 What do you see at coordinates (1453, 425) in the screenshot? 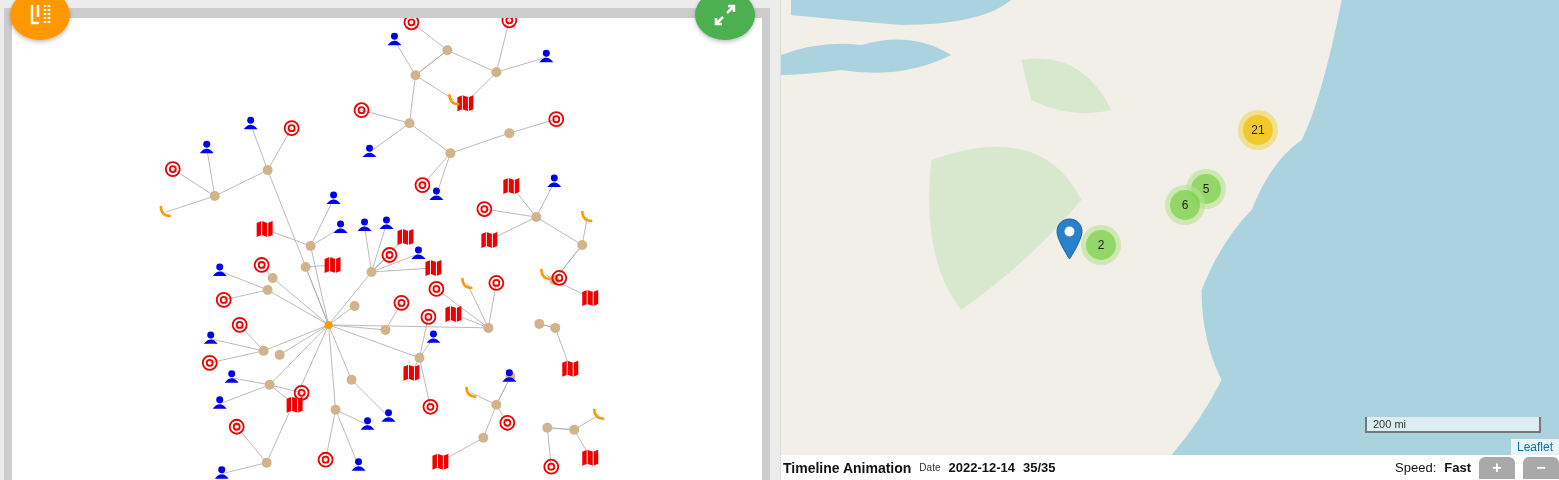
I see `scale-bar: 200 mi` at bounding box center [1453, 425].